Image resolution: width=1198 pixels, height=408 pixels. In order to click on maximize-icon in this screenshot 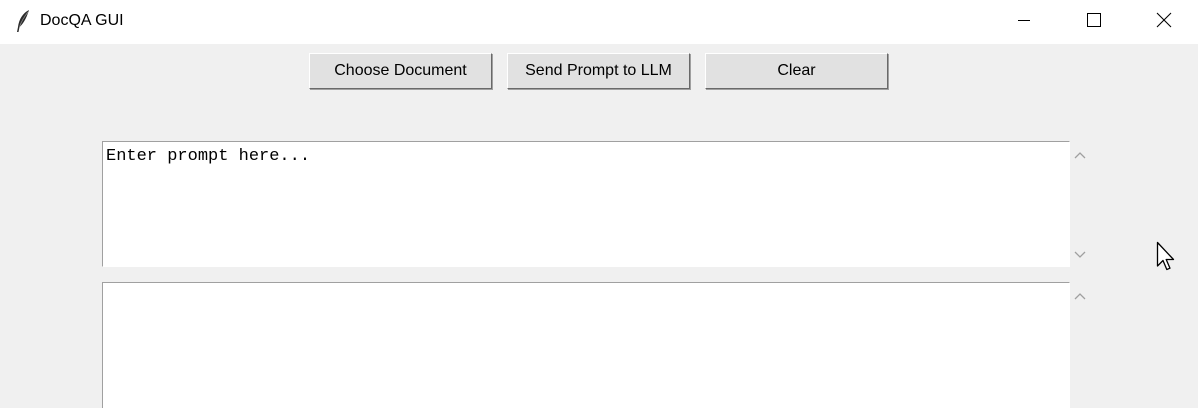, I will do `click(1094, 22)`.